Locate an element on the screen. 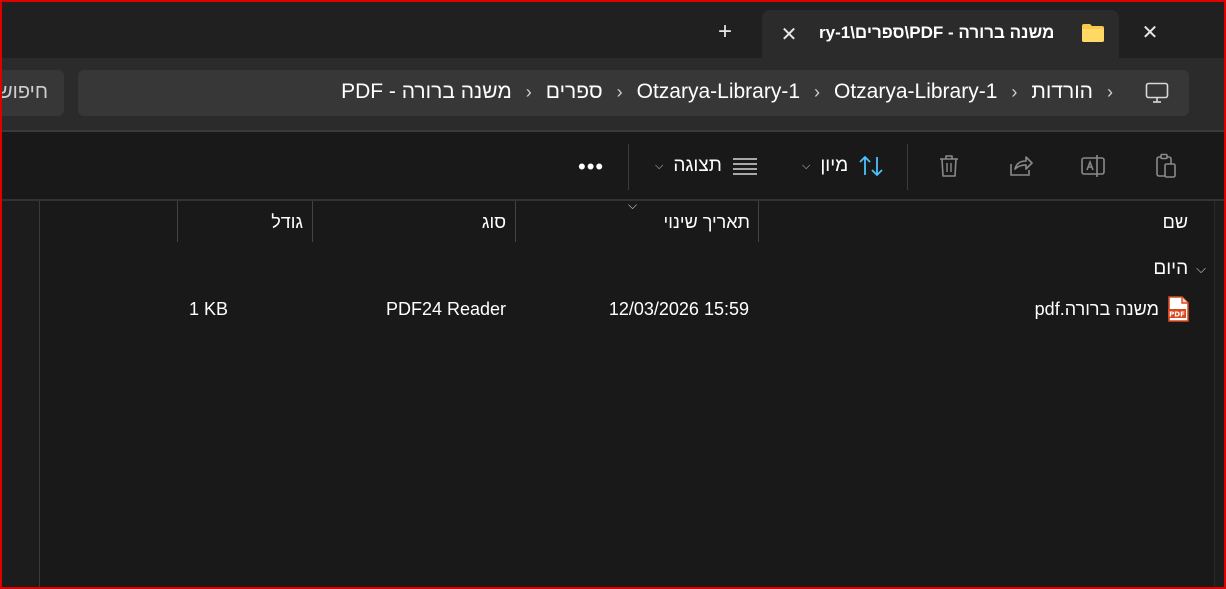  tab-title: משנה ברורה - PDF\ספרים\ry-1 is located at coordinates (937, 32).